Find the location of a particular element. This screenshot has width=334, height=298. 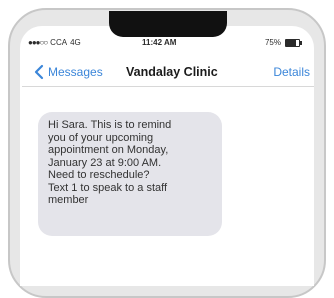

status-right: 75% is located at coordinates (283, 42).